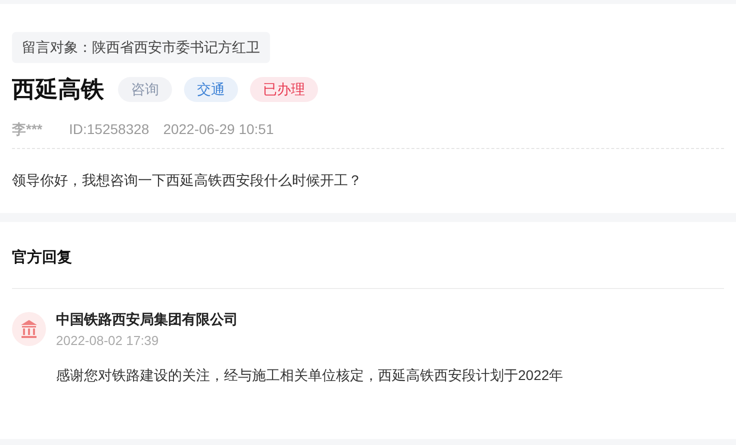 The image size is (736, 445). I want to click on reply-text: 感谢您对铁路建设的关注，经与施工相关单位核定，西延高铁西安段计划于2022年, so click(310, 375).